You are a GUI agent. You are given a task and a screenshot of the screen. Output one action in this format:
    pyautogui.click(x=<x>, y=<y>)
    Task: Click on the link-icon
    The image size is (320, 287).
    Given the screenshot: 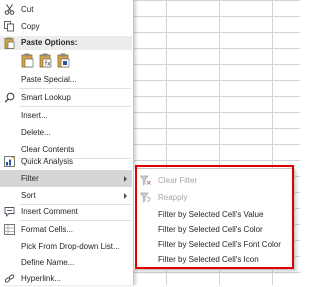 What is the action you would take?
    pyautogui.click(x=9, y=278)
    